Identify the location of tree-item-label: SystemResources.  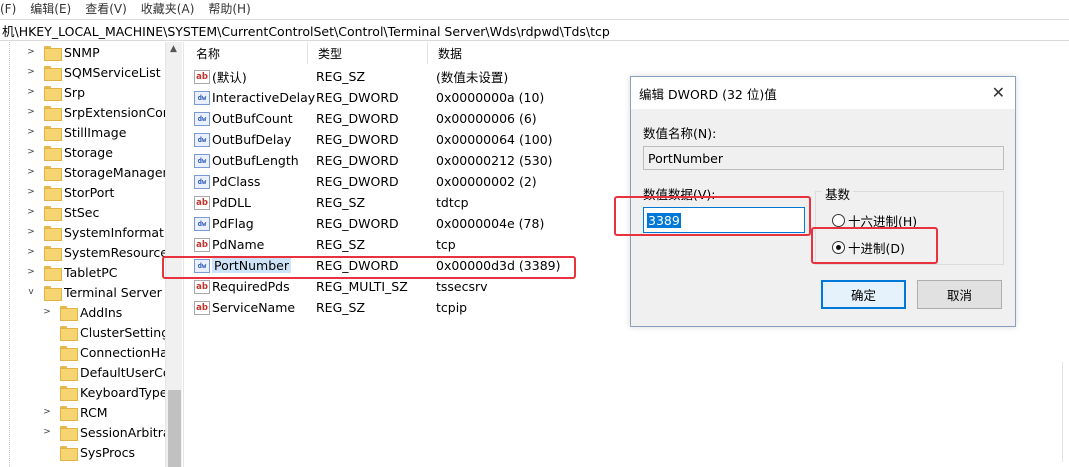
(119, 252).